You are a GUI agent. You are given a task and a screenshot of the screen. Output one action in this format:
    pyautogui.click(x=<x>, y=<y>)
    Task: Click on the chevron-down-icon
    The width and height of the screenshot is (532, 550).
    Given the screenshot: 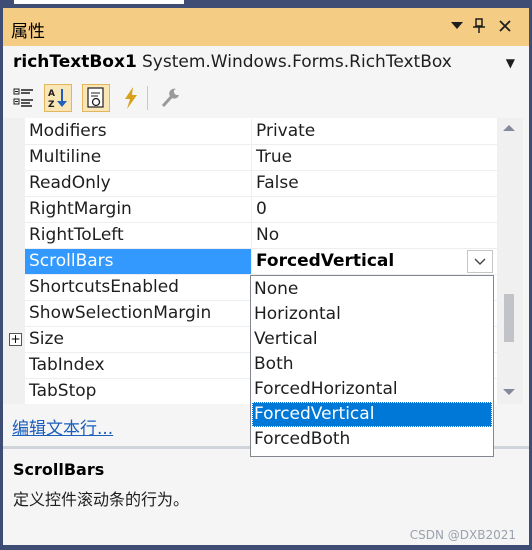 What is the action you would take?
    pyautogui.click(x=480, y=261)
    